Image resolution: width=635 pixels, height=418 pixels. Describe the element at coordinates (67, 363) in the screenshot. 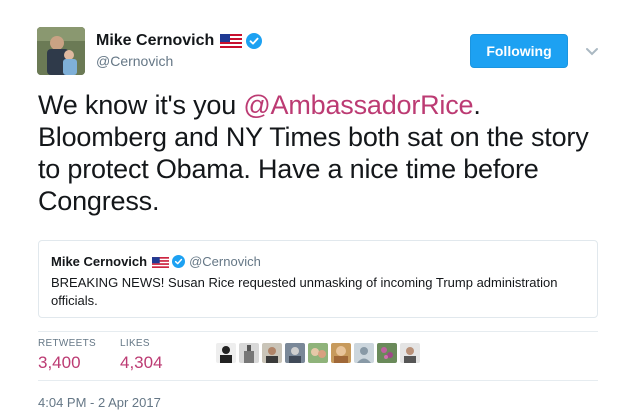

I see `retweets-count: 3,400` at that location.